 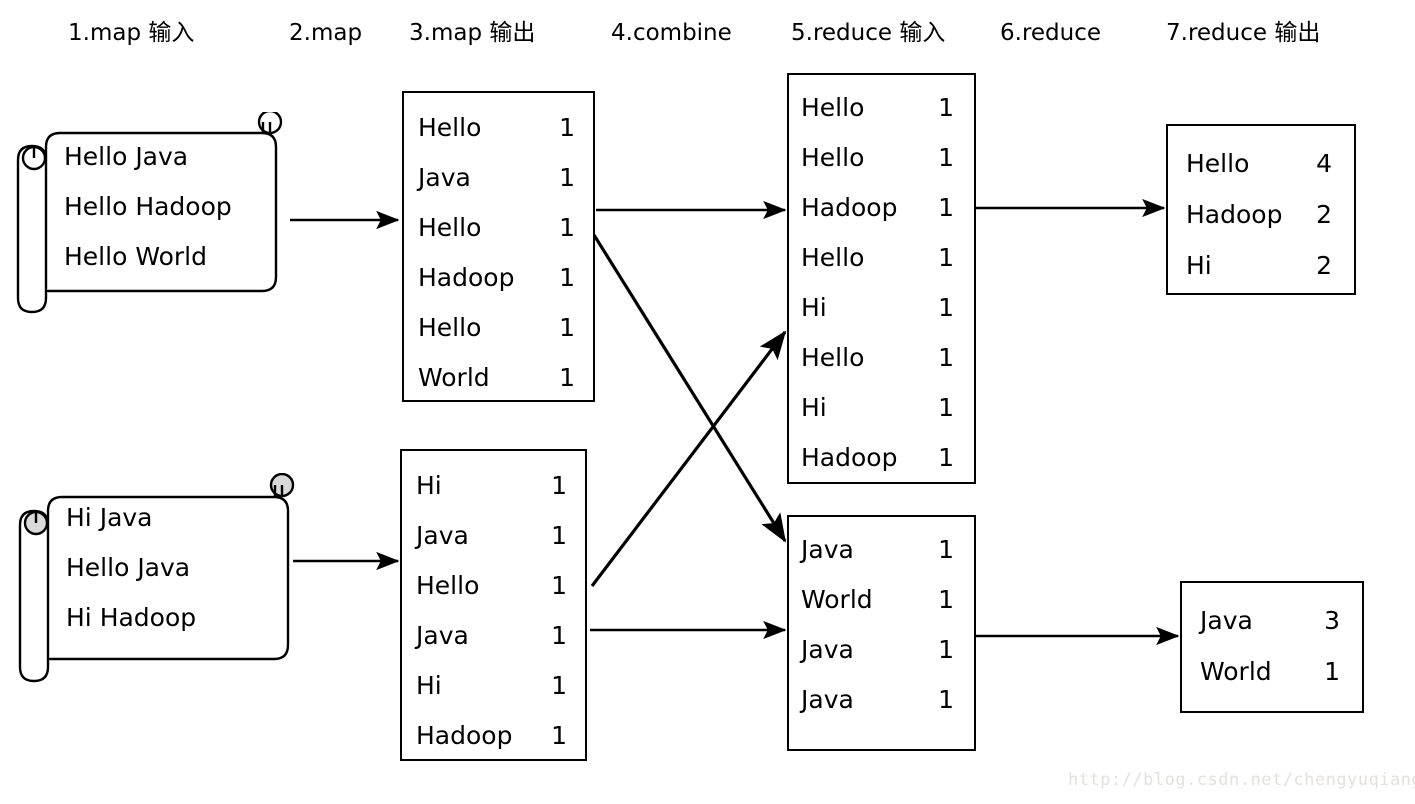 What do you see at coordinates (131, 33) in the screenshot?
I see `phase-label-map-input: 1.map 输入` at bounding box center [131, 33].